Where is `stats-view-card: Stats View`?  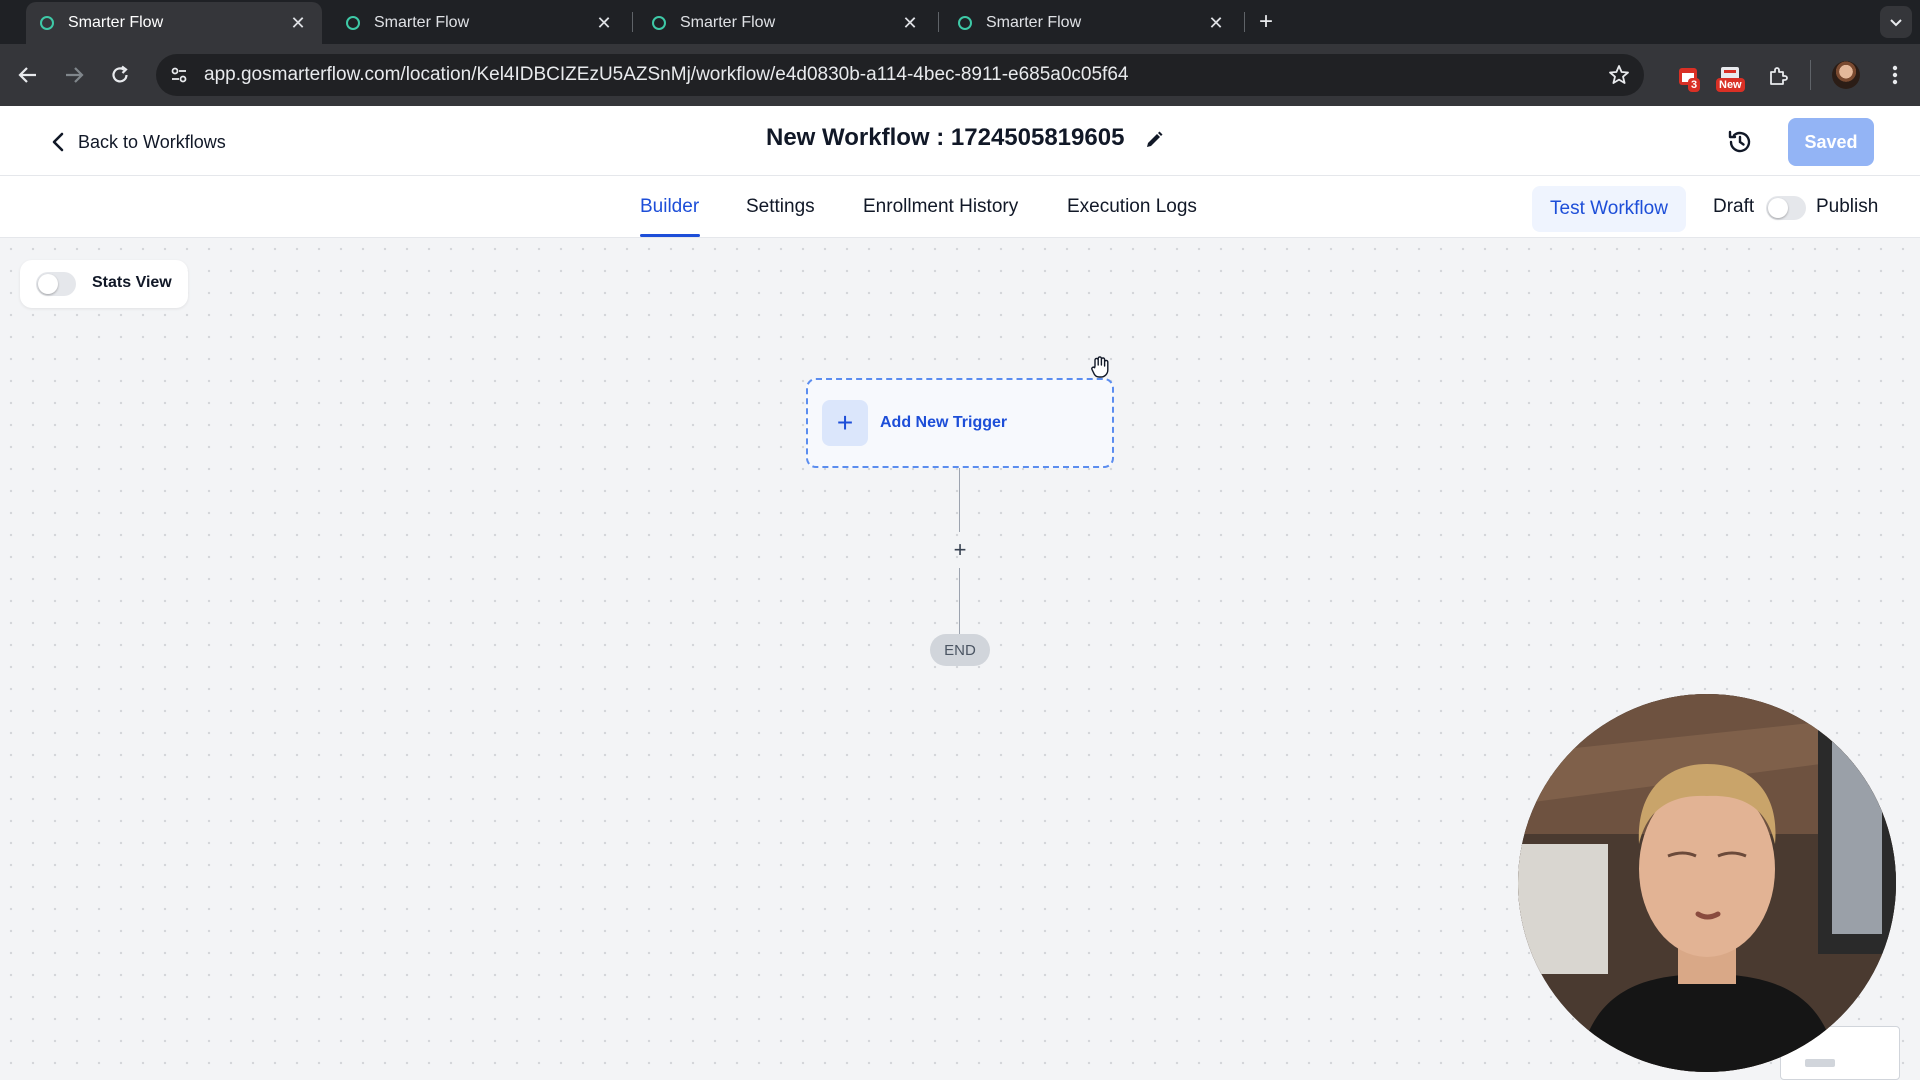 stats-view-card: Stats View is located at coordinates (104, 284).